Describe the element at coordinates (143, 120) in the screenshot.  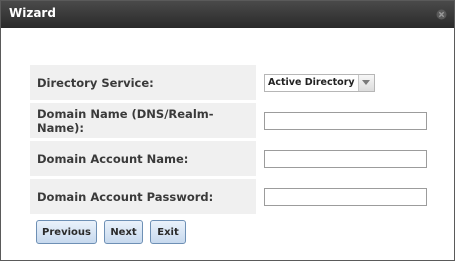
I see `domain-name-label: Domain Name (DNS/Realm-Name):` at that location.